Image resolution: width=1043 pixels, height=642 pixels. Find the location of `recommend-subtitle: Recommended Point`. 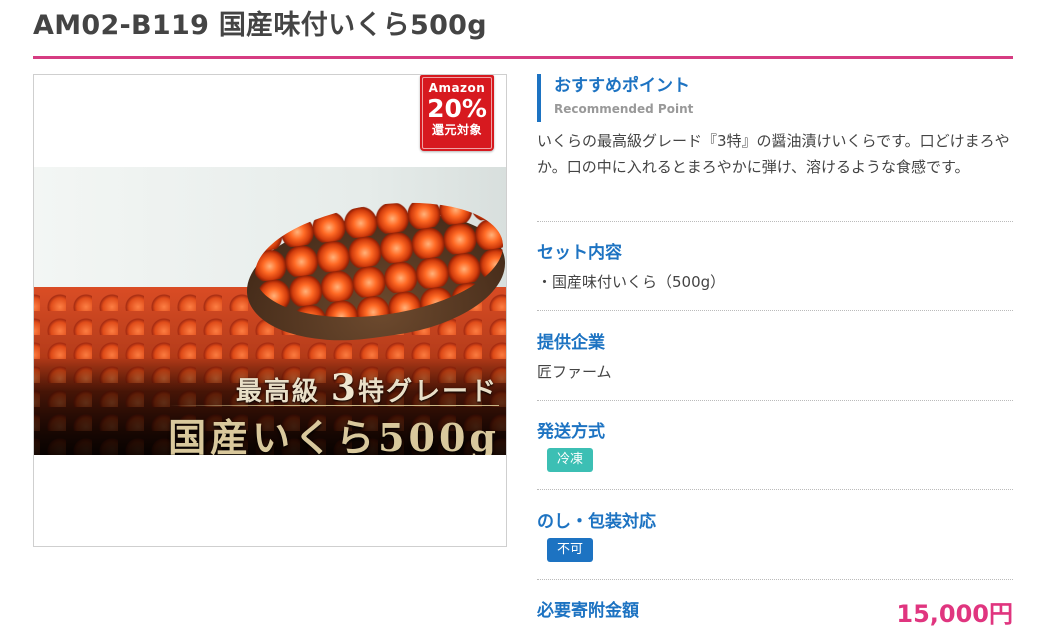

recommend-subtitle: Recommended Point is located at coordinates (624, 109).